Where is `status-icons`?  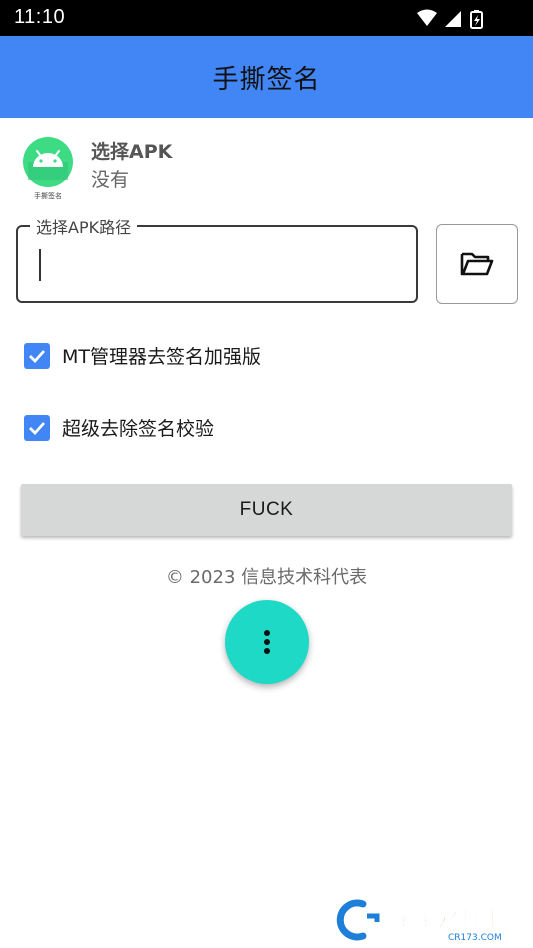
status-icons is located at coordinates (450, 19).